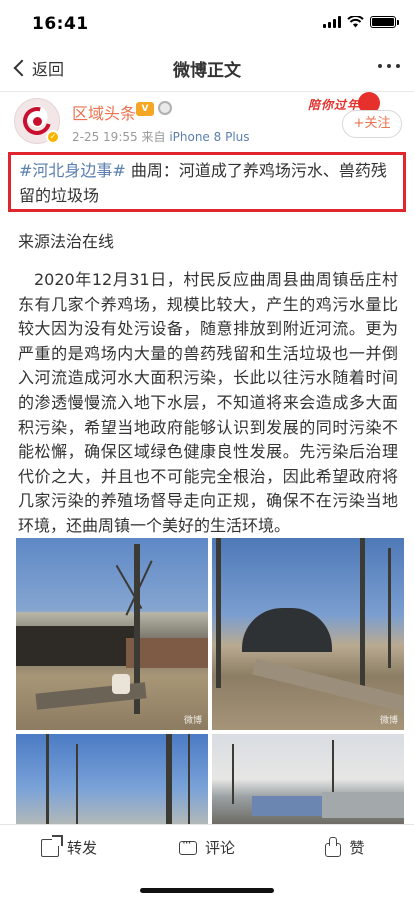 This screenshot has width=414, height=903. Describe the element at coordinates (345, 847) in the screenshot. I see `like-button: 赞` at that location.